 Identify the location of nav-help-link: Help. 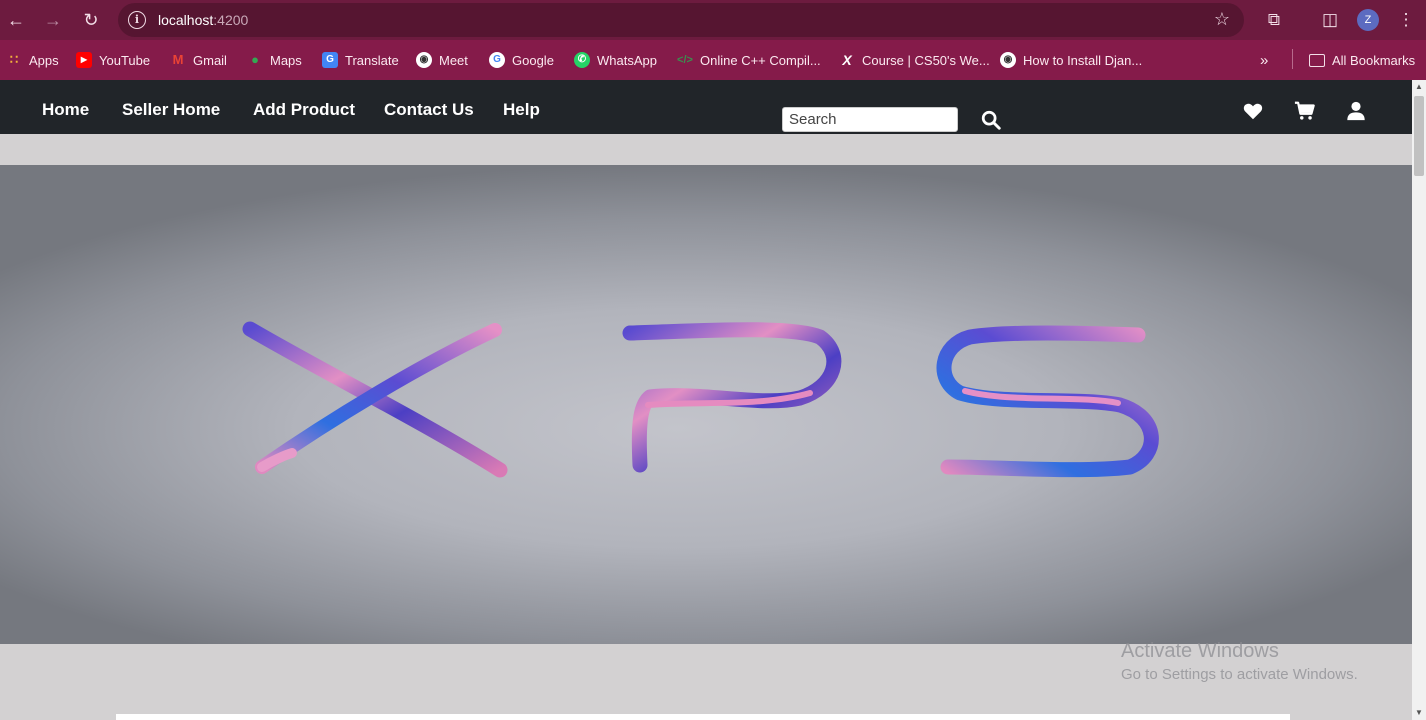
(521, 110).